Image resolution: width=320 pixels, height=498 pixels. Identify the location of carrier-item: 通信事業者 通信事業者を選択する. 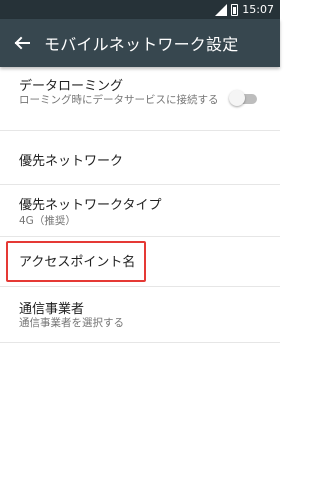
(140, 315).